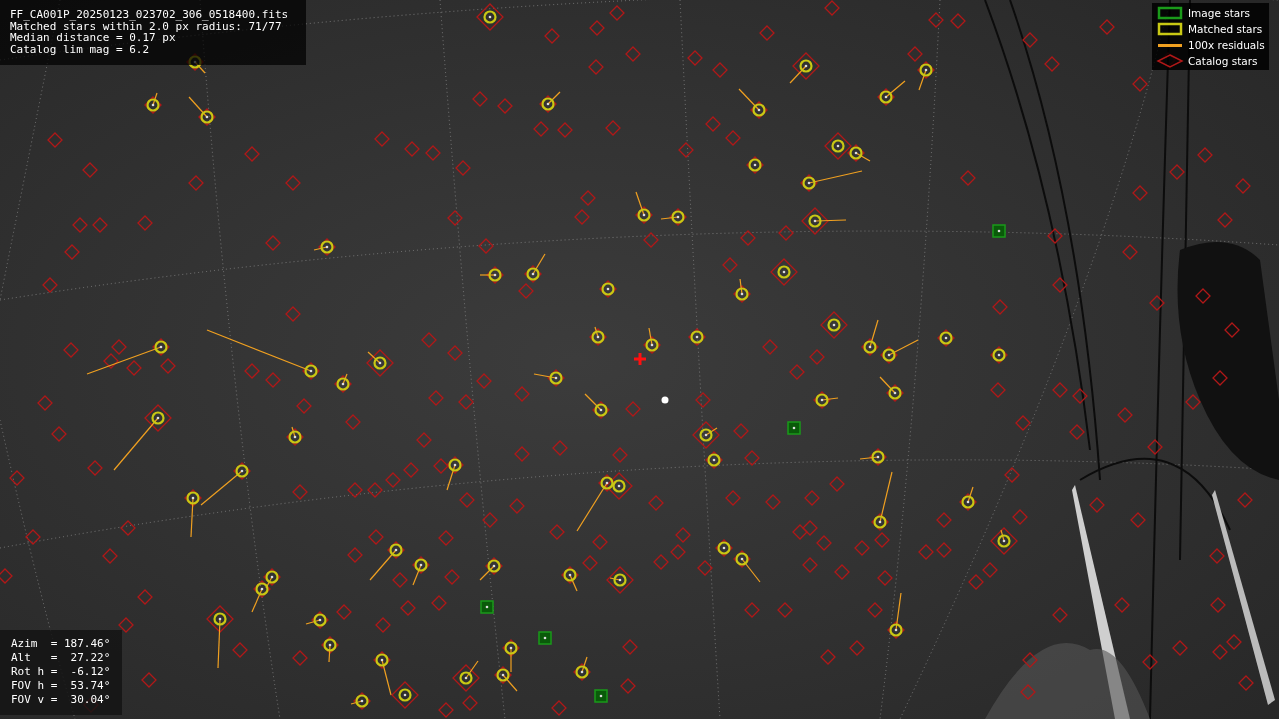  Describe the element at coordinates (1223, 61) in the screenshot. I see `legend-label: Catalog stars` at that location.